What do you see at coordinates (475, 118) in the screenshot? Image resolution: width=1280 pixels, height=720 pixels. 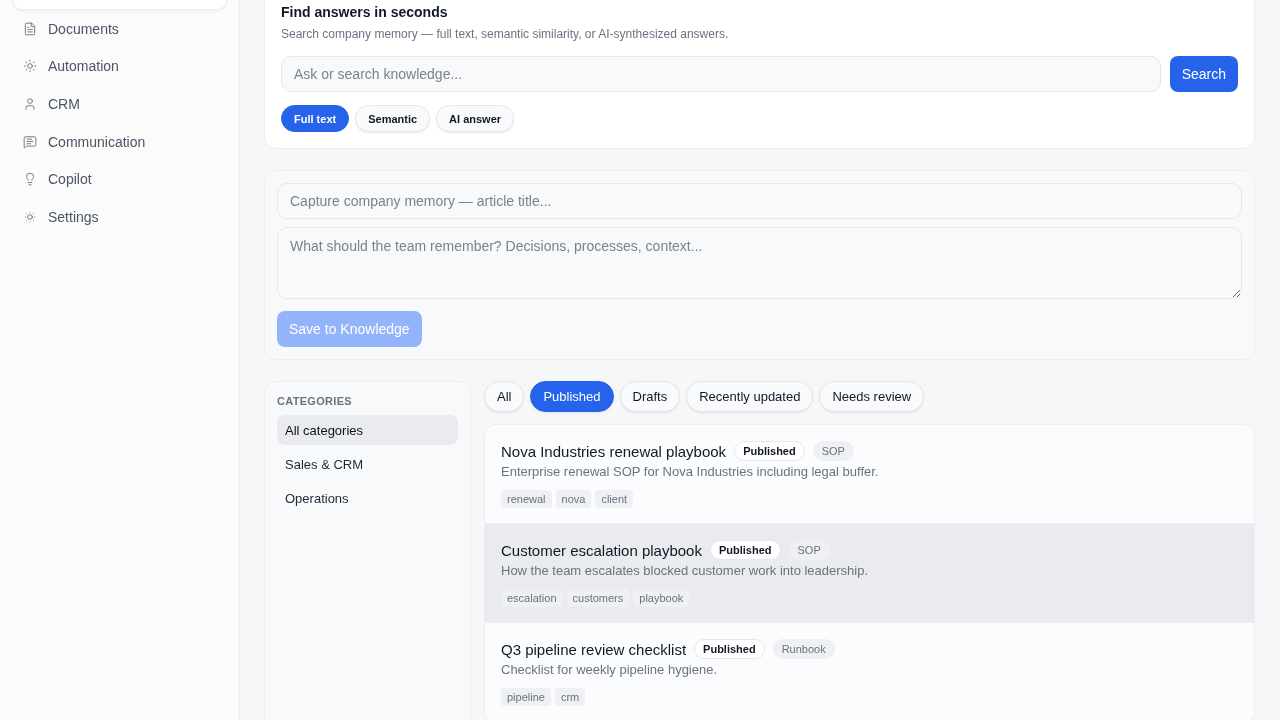 I see `search-mode-chip: AI answer` at bounding box center [475, 118].